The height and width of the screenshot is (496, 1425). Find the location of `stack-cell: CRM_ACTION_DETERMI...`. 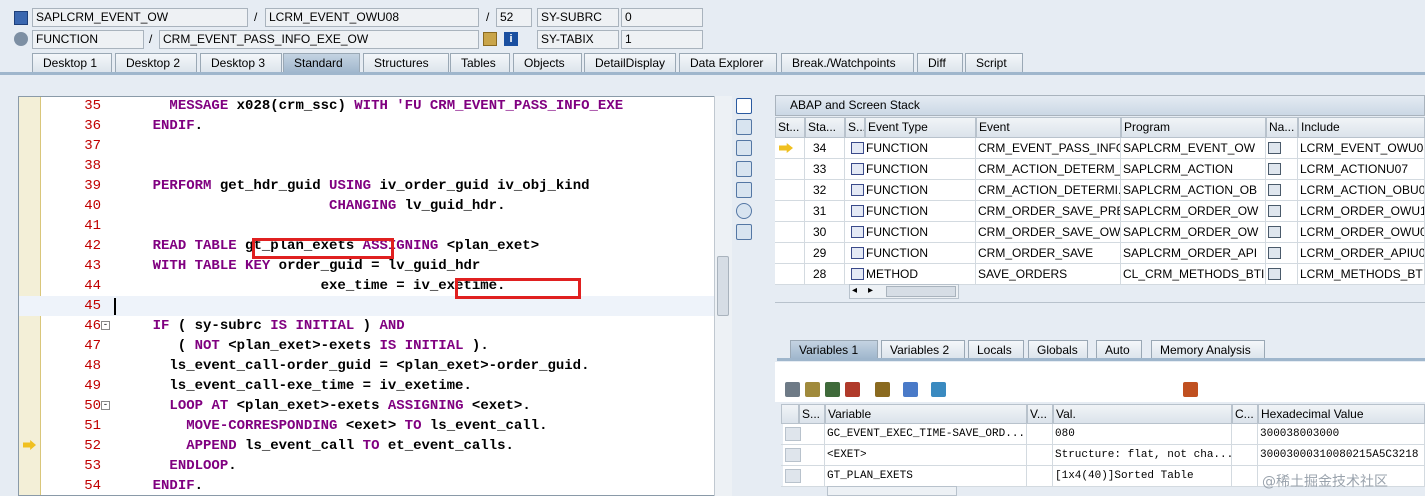

stack-cell: CRM_ACTION_DETERMI... is located at coordinates (1048, 190).